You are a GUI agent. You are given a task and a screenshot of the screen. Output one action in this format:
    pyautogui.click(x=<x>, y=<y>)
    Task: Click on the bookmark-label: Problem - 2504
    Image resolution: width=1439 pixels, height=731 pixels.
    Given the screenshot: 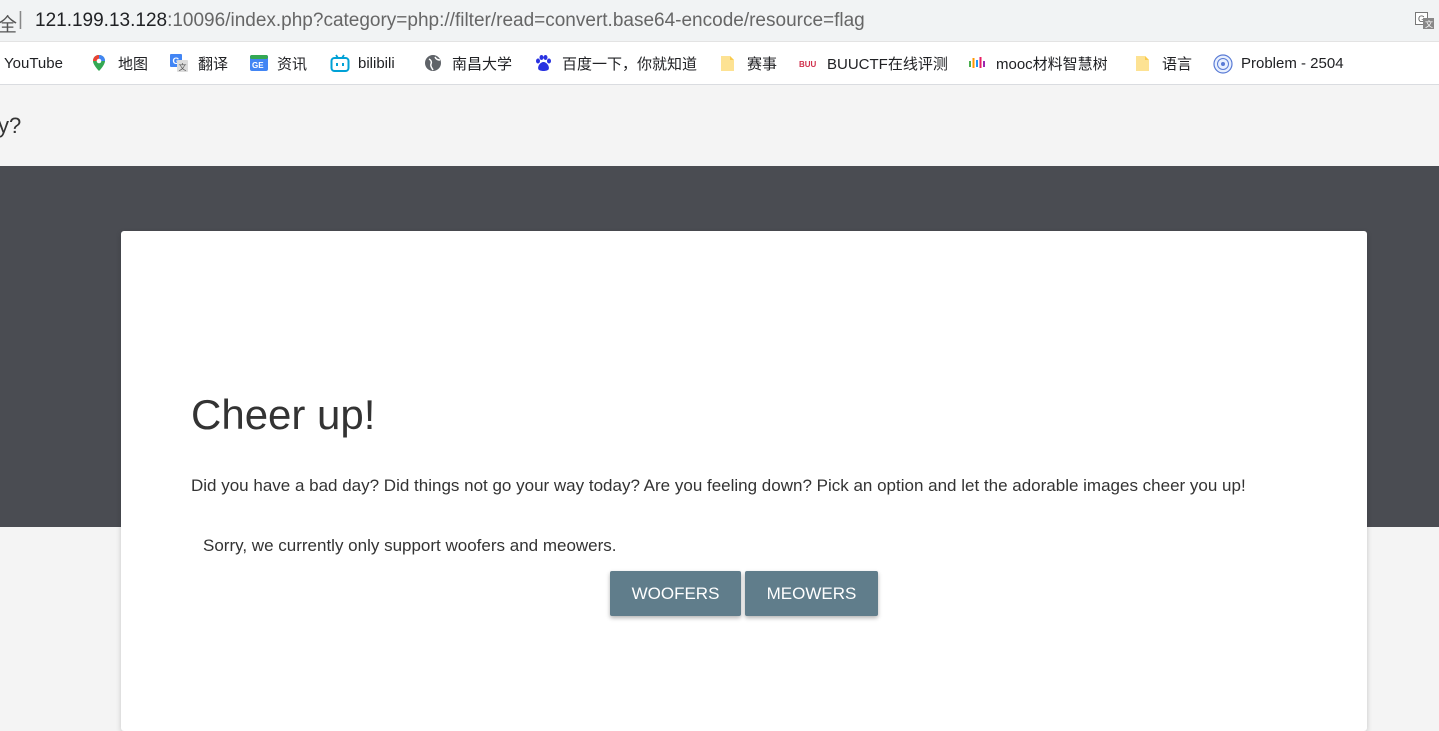 What is the action you would take?
    pyautogui.click(x=1292, y=63)
    